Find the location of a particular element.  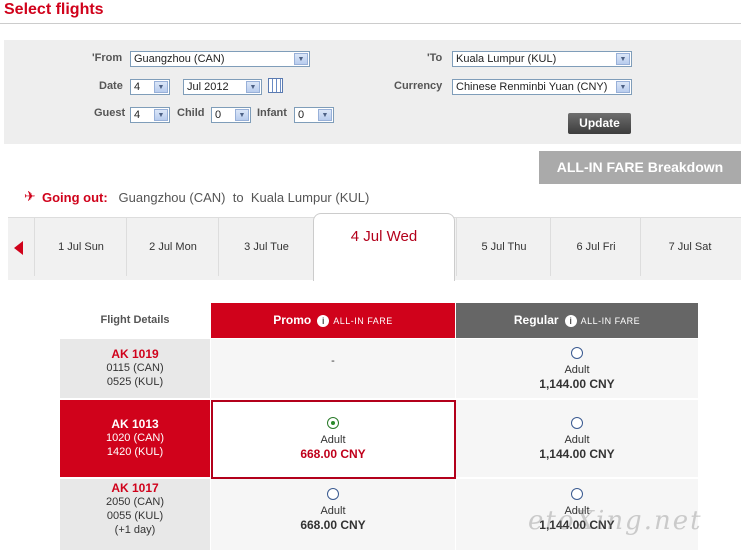

next-day-note: (+1 day) is located at coordinates (135, 530).